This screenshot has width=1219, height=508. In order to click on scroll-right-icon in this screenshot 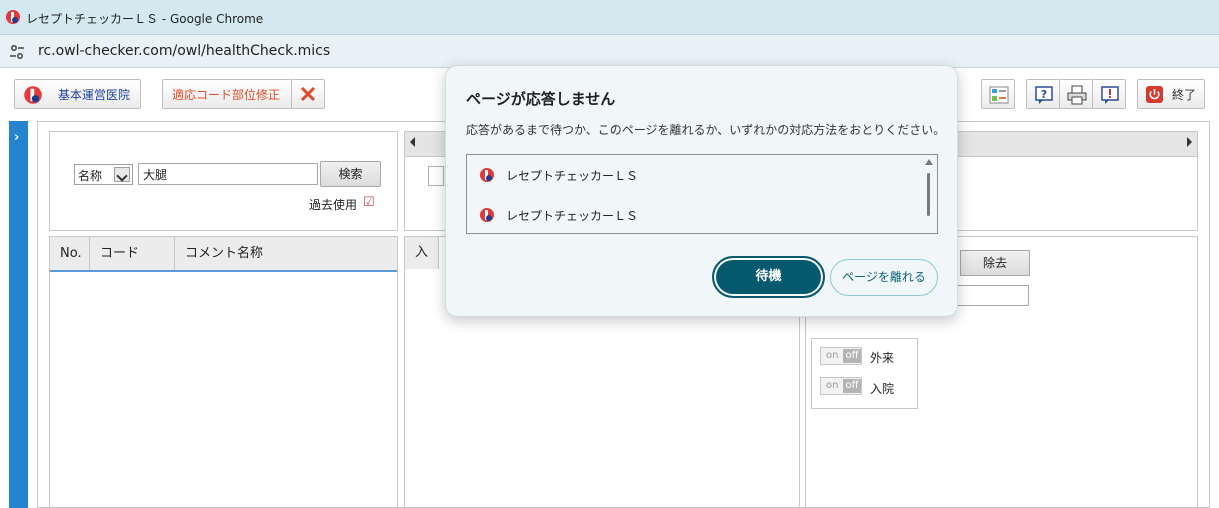, I will do `click(1189, 142)`.